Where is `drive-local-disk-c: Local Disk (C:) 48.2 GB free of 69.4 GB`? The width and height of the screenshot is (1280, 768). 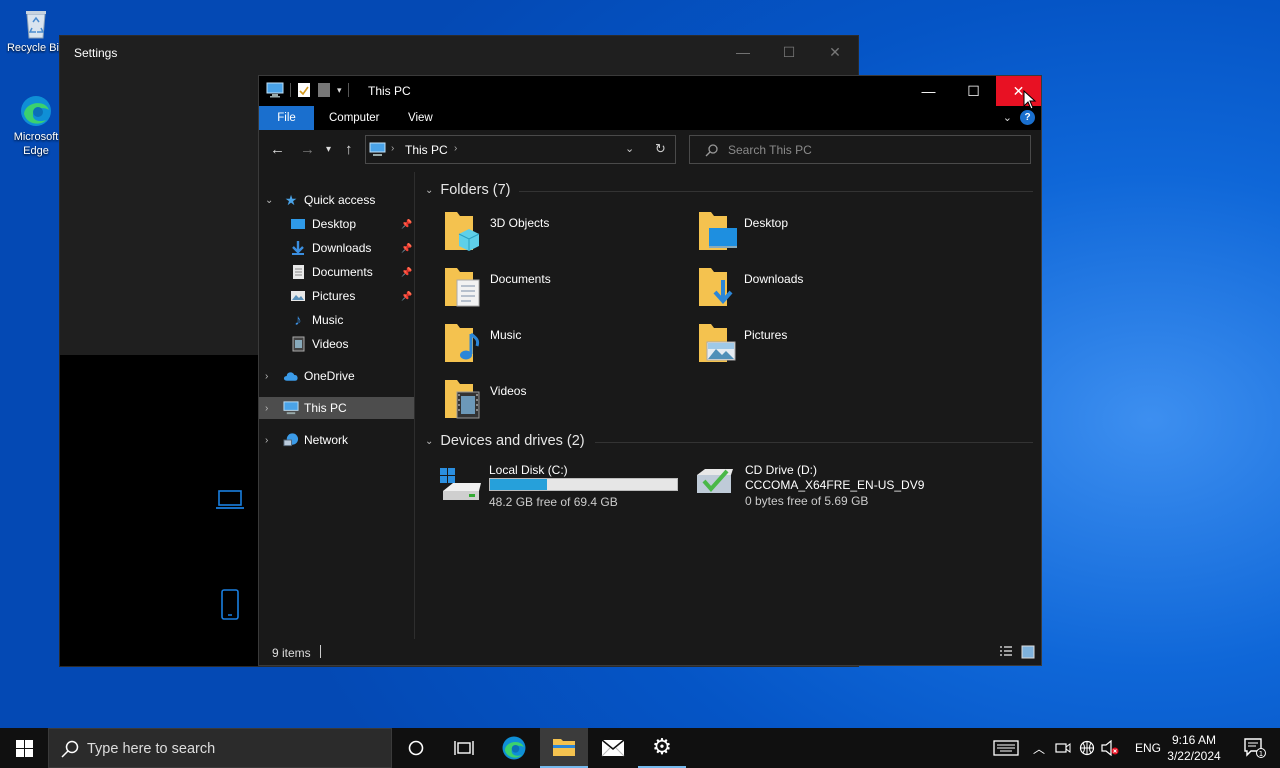
drive-local-disk-c: Local Disk (C:) 48.2 GB free of 69.4 GB is located at coordinates (564, 489).